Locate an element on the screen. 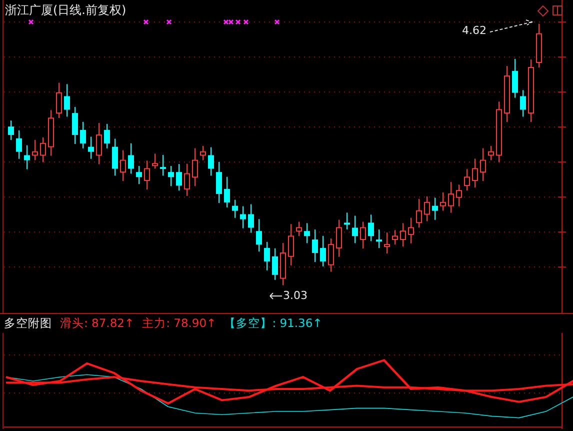  leader-line is located at coordinates (512, 26).